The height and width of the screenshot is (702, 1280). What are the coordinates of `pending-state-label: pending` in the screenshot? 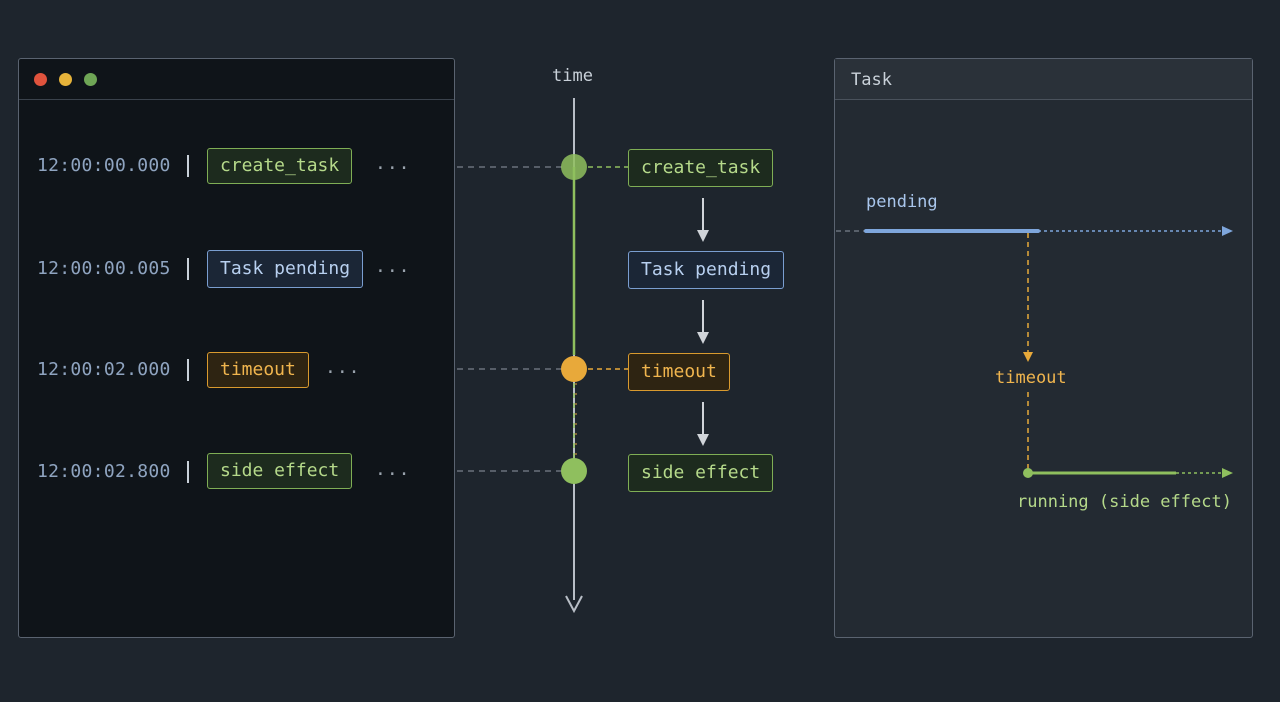 It's located at (902, 202).